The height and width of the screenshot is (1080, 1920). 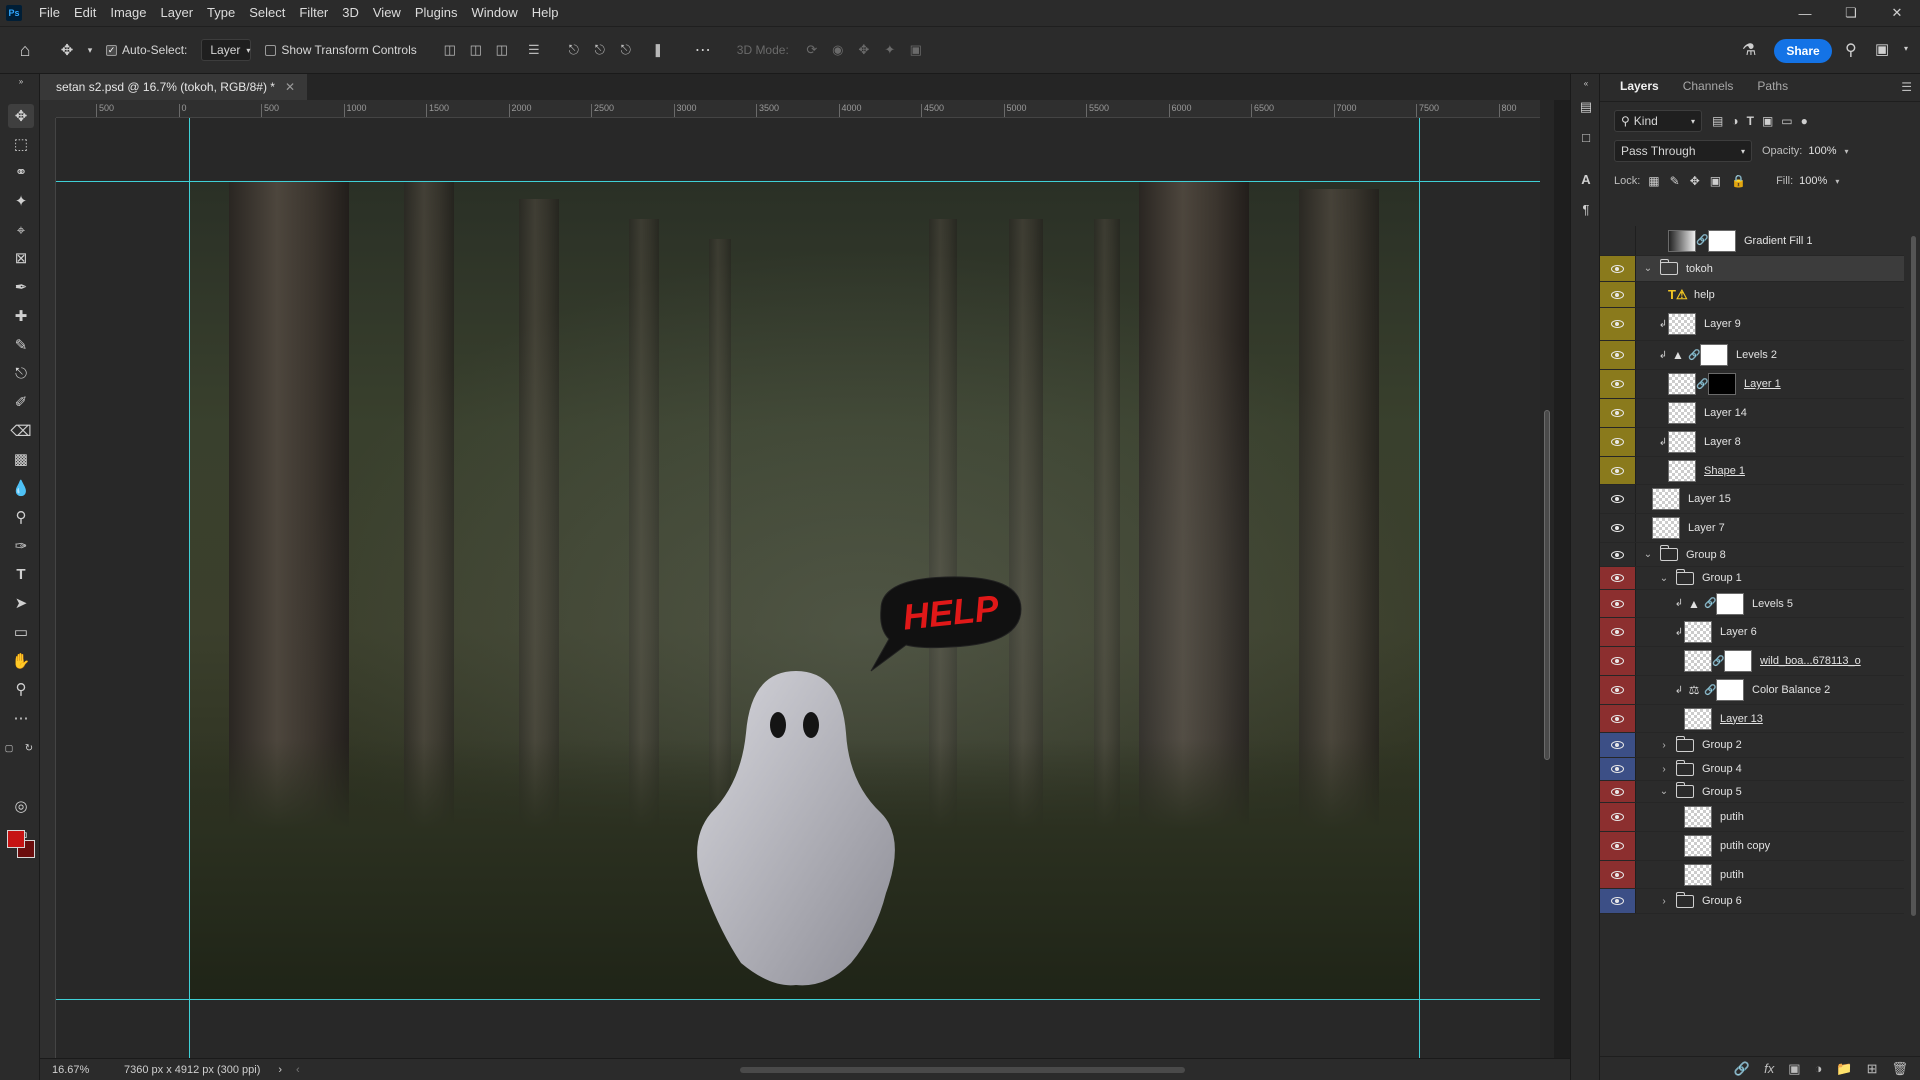 What do you see at coordinates (476, 50) in the screenshot?
I see `align-center-icon: ◫` at bounding box center [476, 50].